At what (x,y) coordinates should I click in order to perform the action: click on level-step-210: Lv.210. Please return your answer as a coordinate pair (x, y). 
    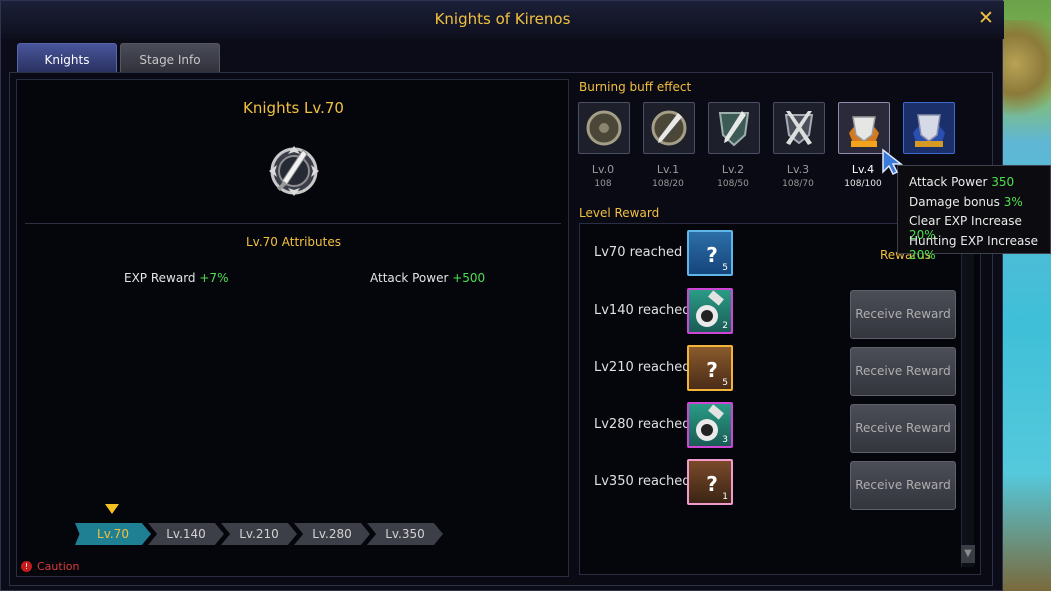
    Looking at the image, I should click on (259, 534).